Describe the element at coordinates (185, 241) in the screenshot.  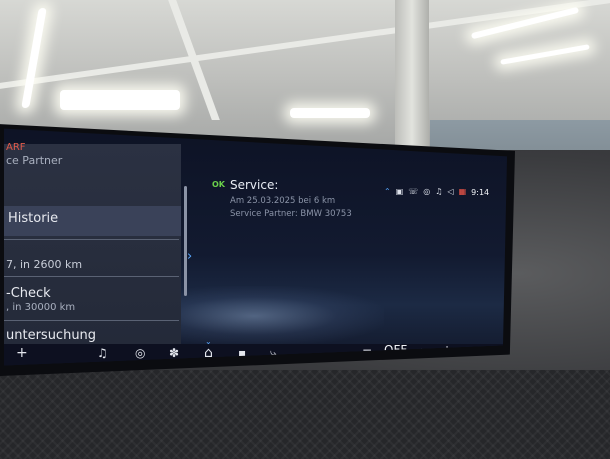
I see `list-scrollbar` at that location.